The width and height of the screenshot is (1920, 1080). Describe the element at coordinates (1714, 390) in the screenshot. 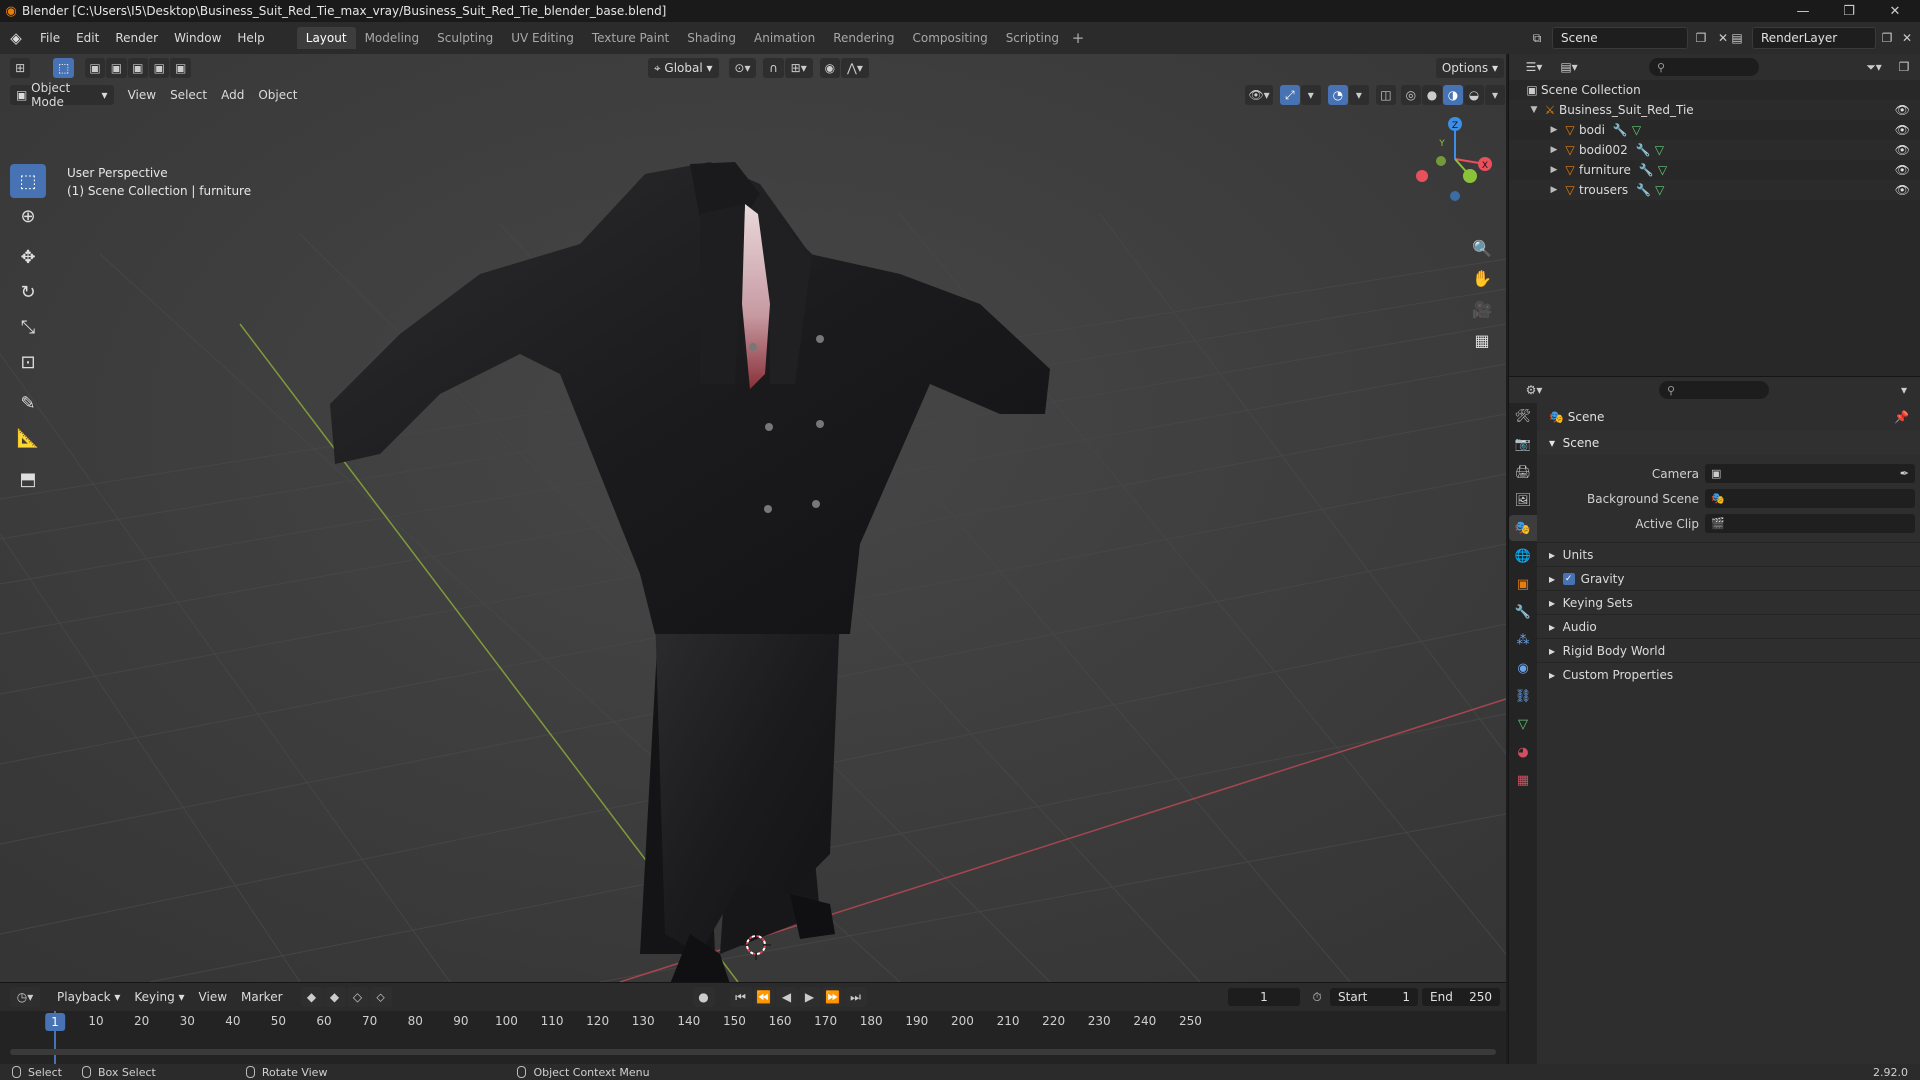

I see `properties-search-input: ⚲` at that location.